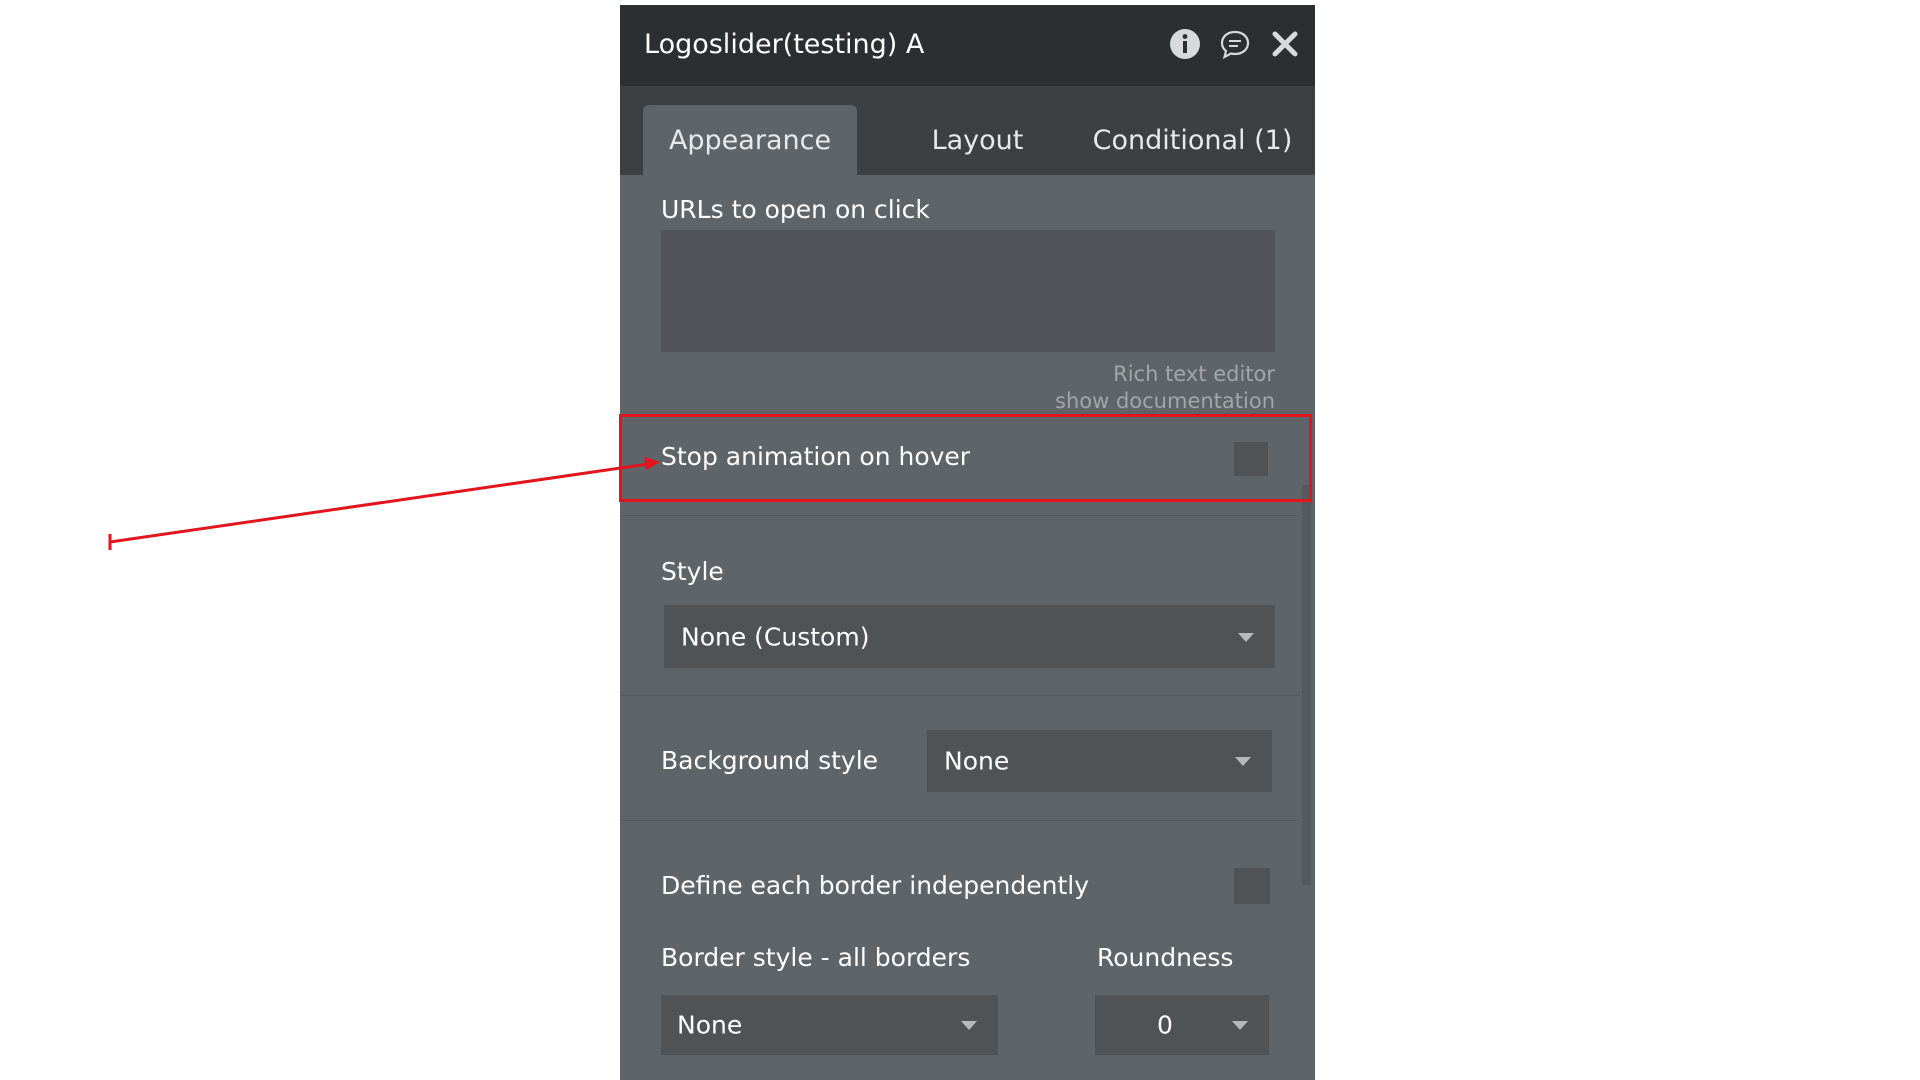 The height and width of the screenshot is (1080, 1920). Describe the element at coordinates (384, 503) in the screenshot. I see `annotation-arrow` at that location.